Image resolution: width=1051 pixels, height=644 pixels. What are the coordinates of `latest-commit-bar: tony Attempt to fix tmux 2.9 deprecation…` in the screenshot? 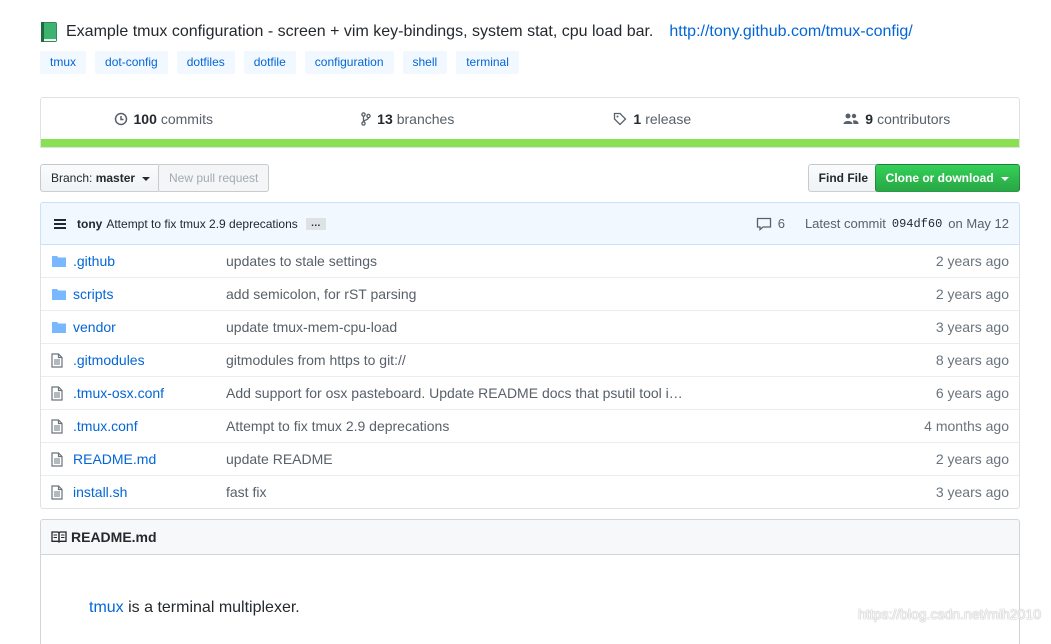 It's located at (530, 223).